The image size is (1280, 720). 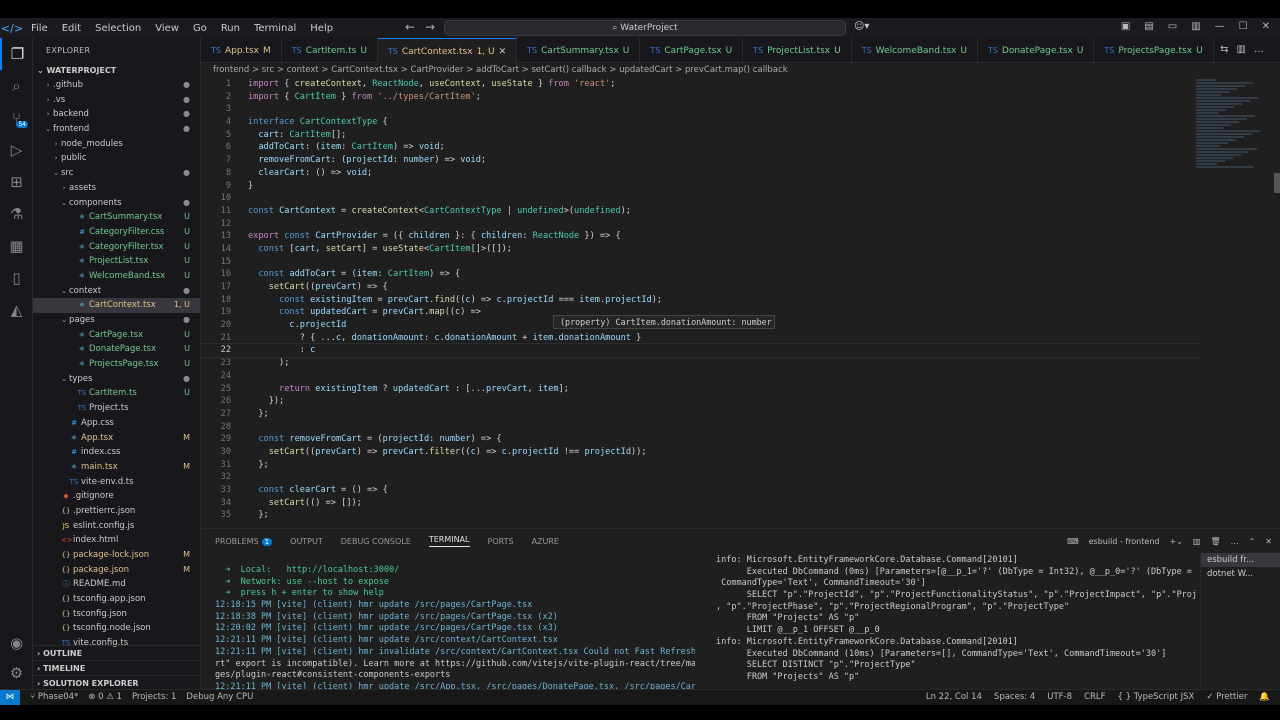 What do you see at coordinates (116, 232) in the screenshot?
I see `tree-item: # CategoryFilter.css U` at bounding box center [116, 232].